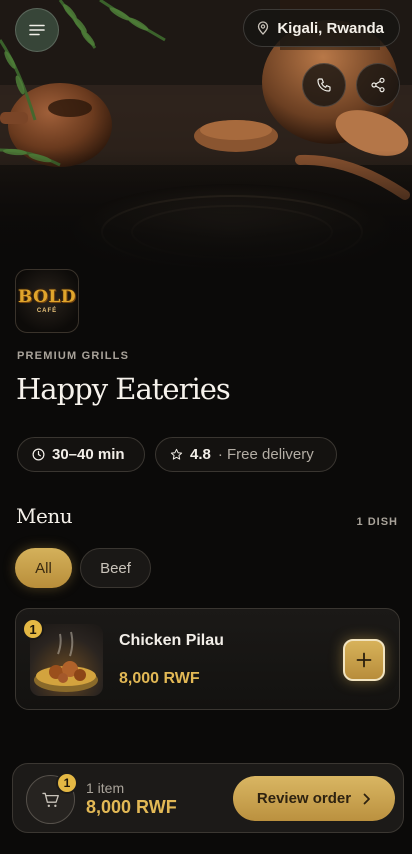 The width and height of the screenshot is (412, 854). What do you see at coordinates (105, 788) in the screenshot?
I see `cart-item-count: 1 item` at bounding box center [105, 788].